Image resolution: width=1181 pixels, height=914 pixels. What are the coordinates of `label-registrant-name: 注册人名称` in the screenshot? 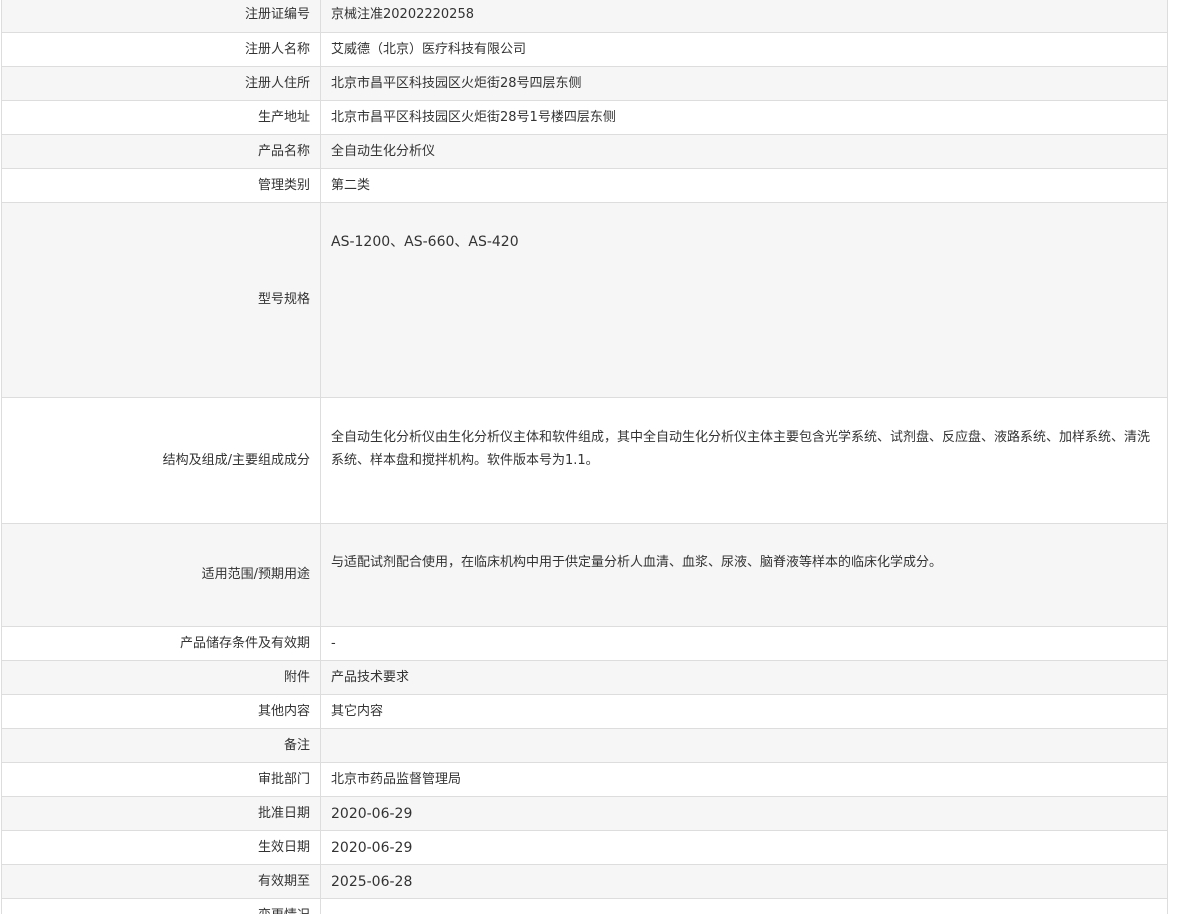 It's located at (161, 49).